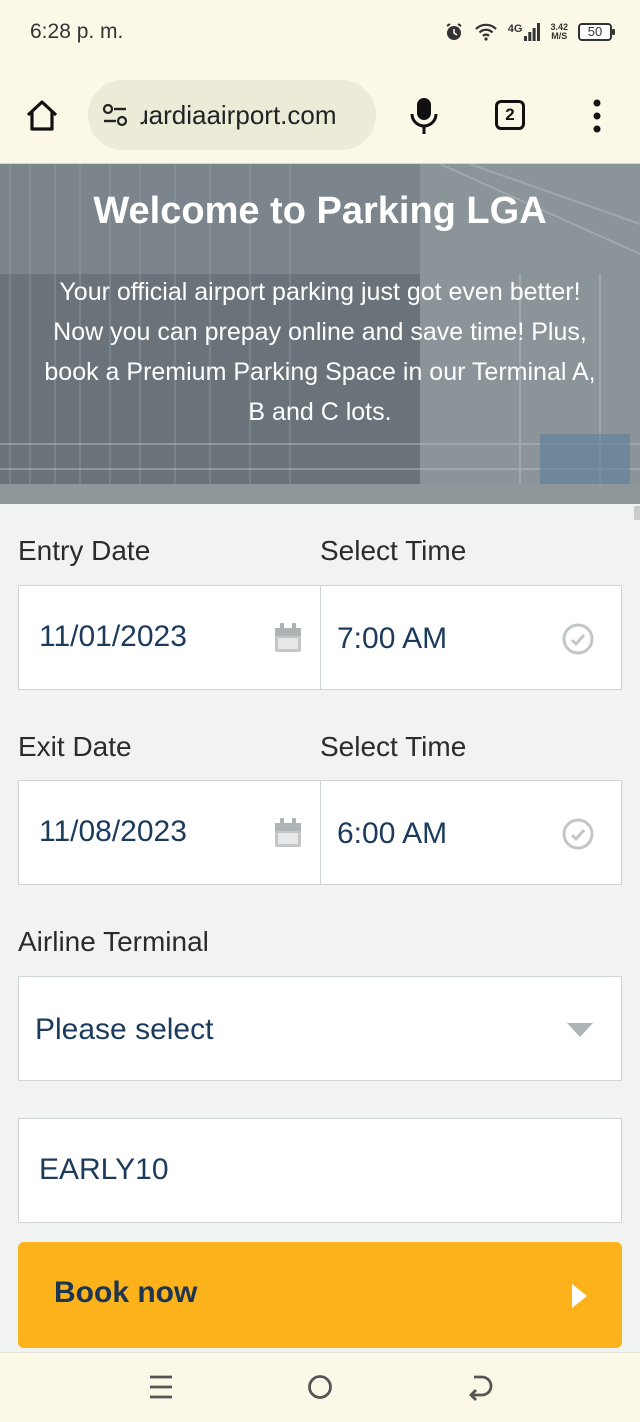 This screenshot has width=640, height=1422. I want to click on status-icons: 4G 3.42 M/S 50, so click(529, 32).